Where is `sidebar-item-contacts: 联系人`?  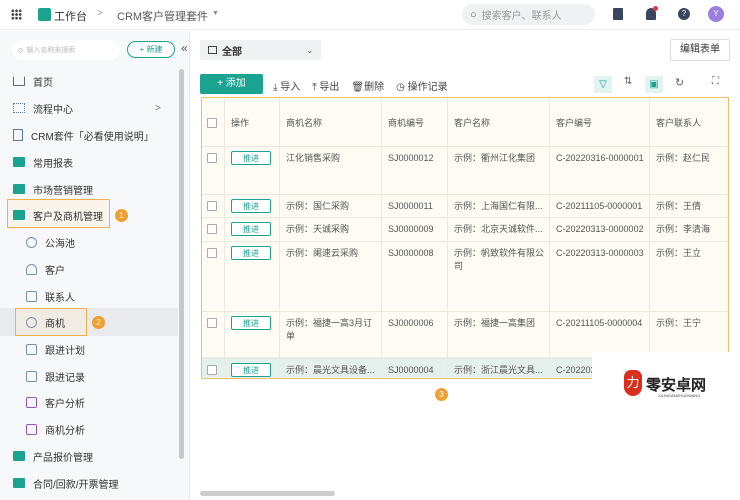
sidebar-item-contacts: 联系人 is located at coordinates (90, 296).